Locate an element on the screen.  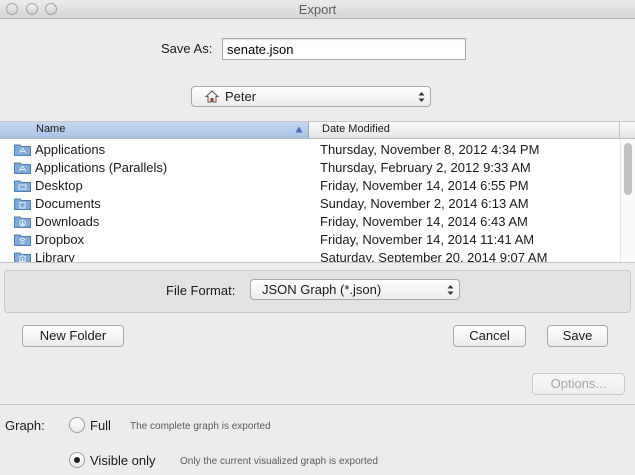
radio-selected-dot is located at coordinates (77, 460).